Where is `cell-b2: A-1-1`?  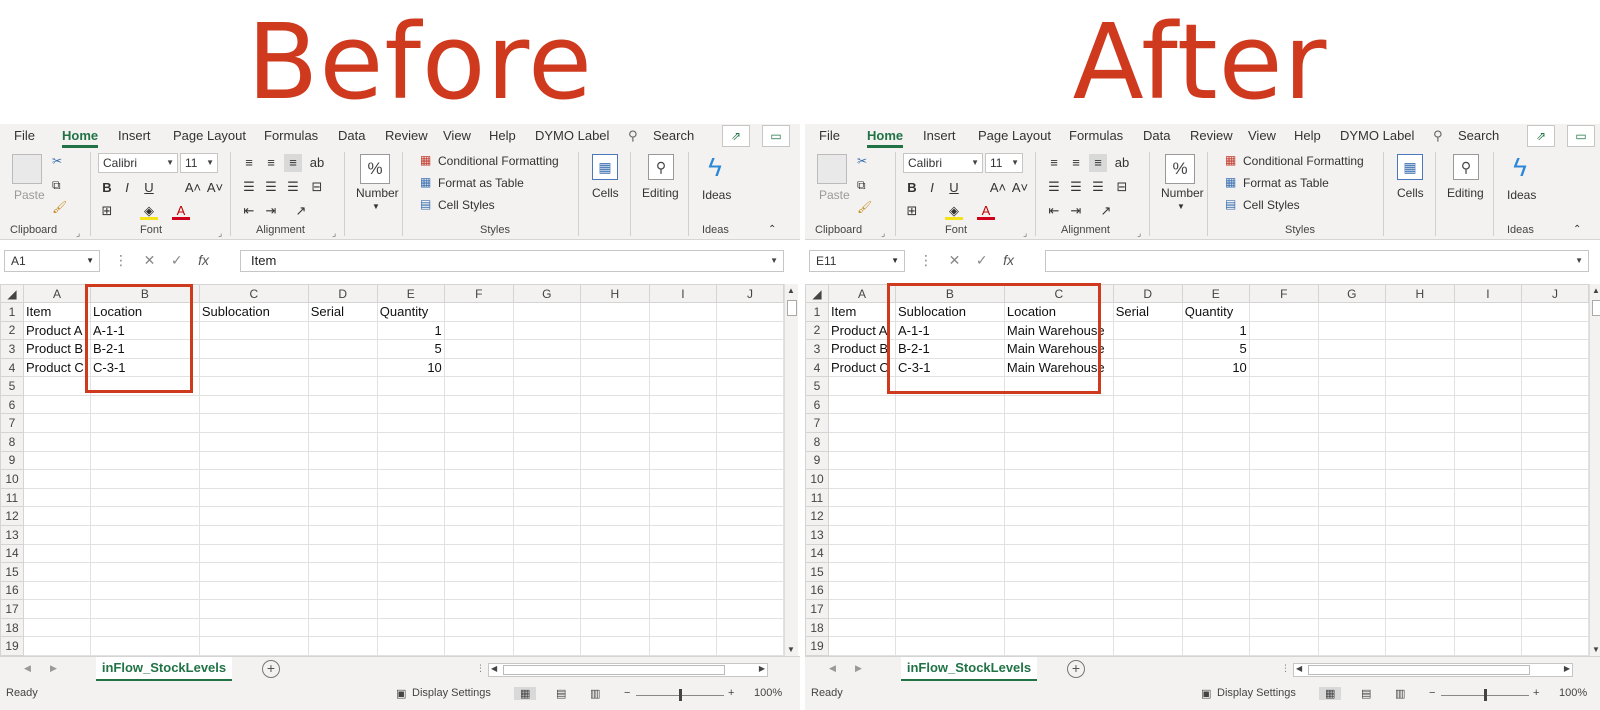
cell-b2: A-1-1 is located at coordinates (145, 330).